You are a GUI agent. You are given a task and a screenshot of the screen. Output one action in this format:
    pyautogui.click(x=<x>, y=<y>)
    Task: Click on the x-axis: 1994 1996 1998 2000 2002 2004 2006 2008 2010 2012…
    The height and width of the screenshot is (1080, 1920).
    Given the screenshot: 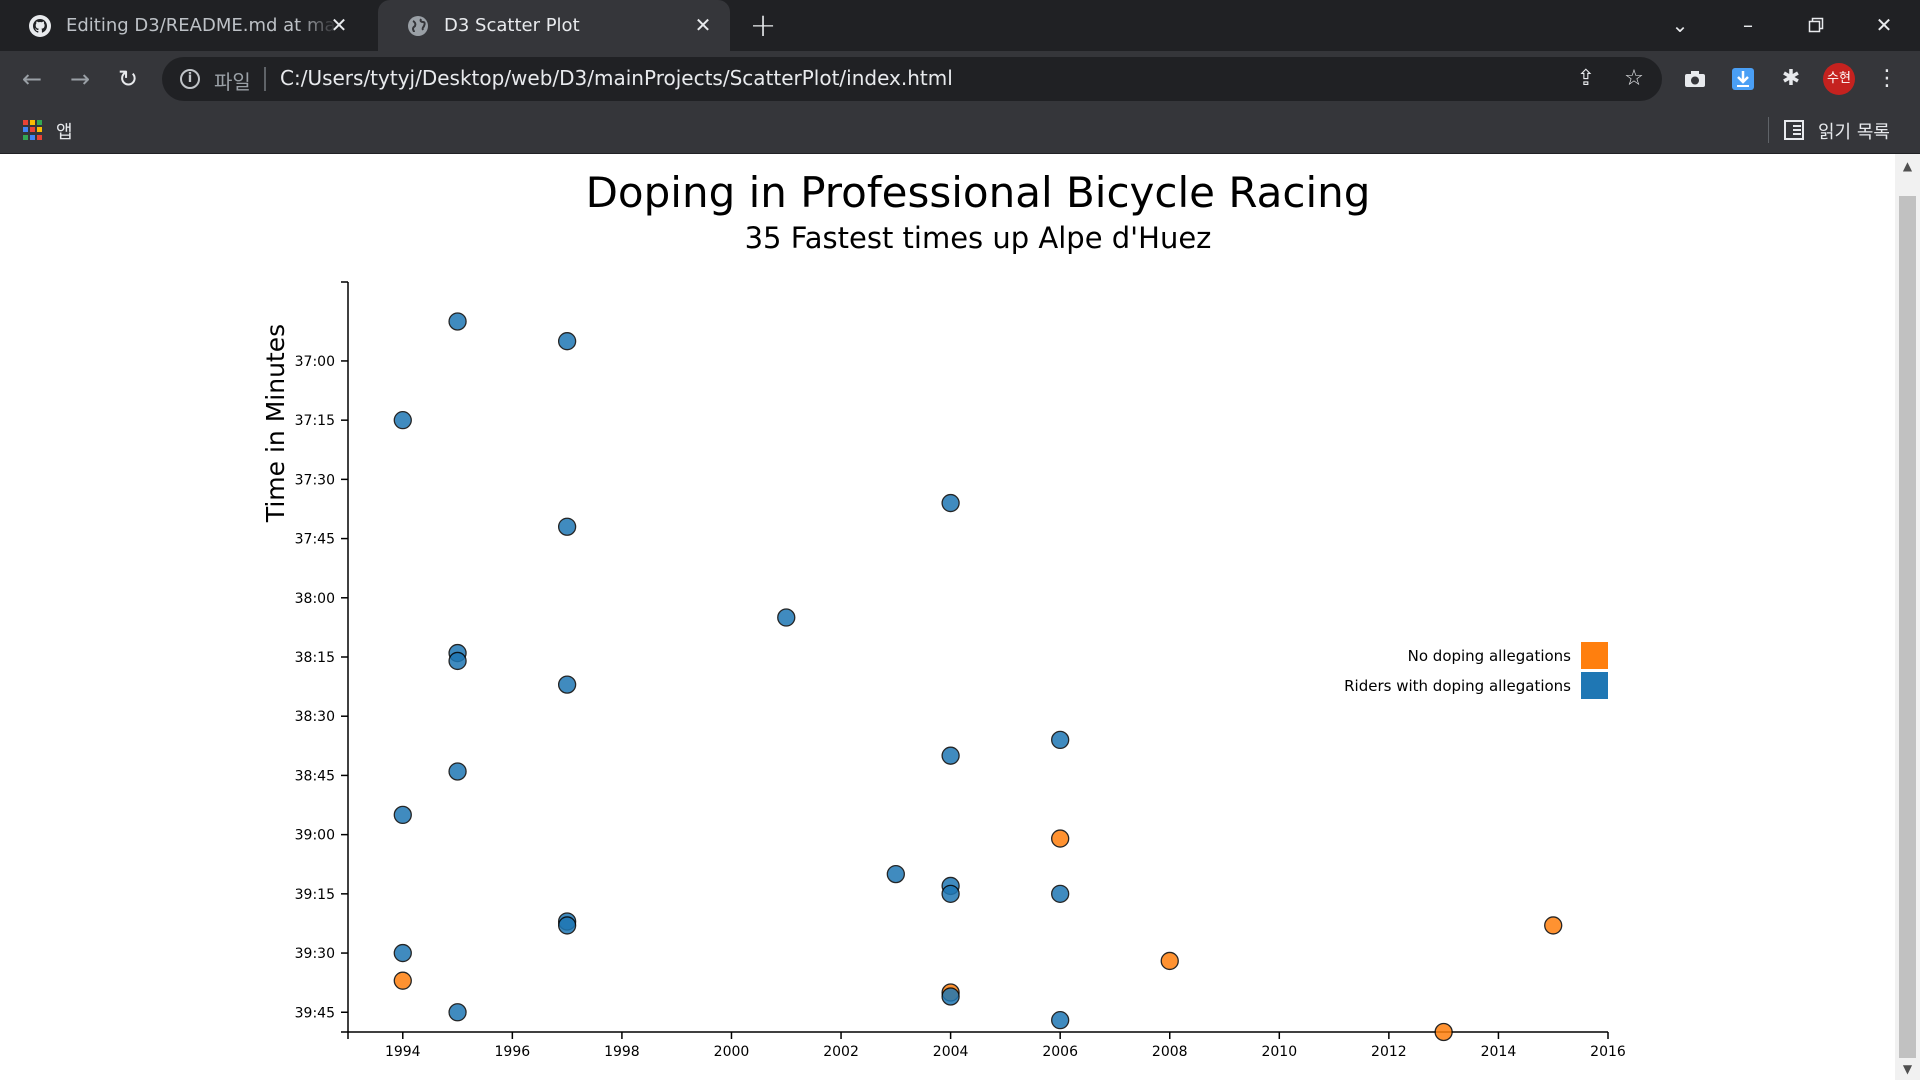 What is the action you would take?
    pyautogui.click(x=986, y=1045)
    